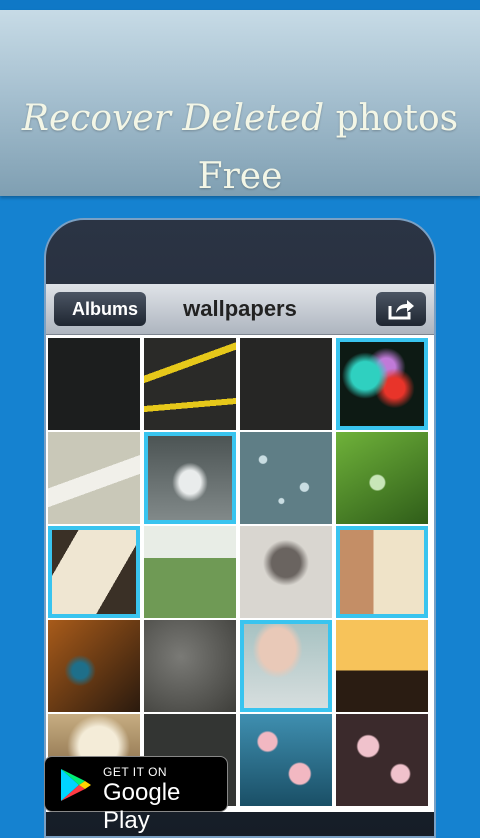 The image size is (480, 838). I want to click on photo-thumbnail-country-road, so click(190, 572).